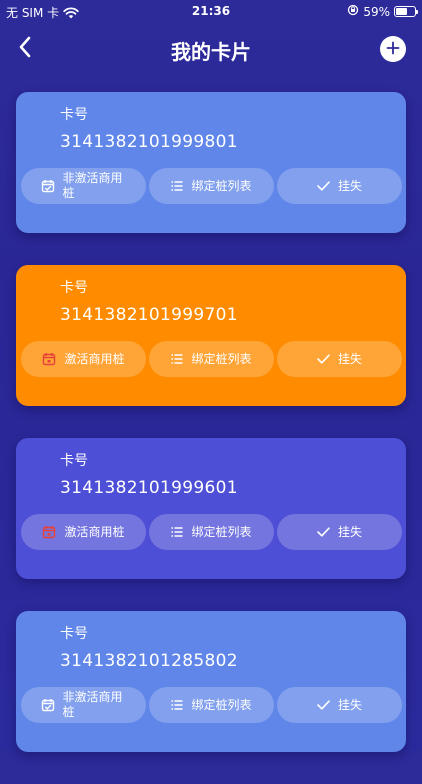 This screenshot has height=784, width=422. I want to click on card-number: 3141382101999701, so click(149, 315).